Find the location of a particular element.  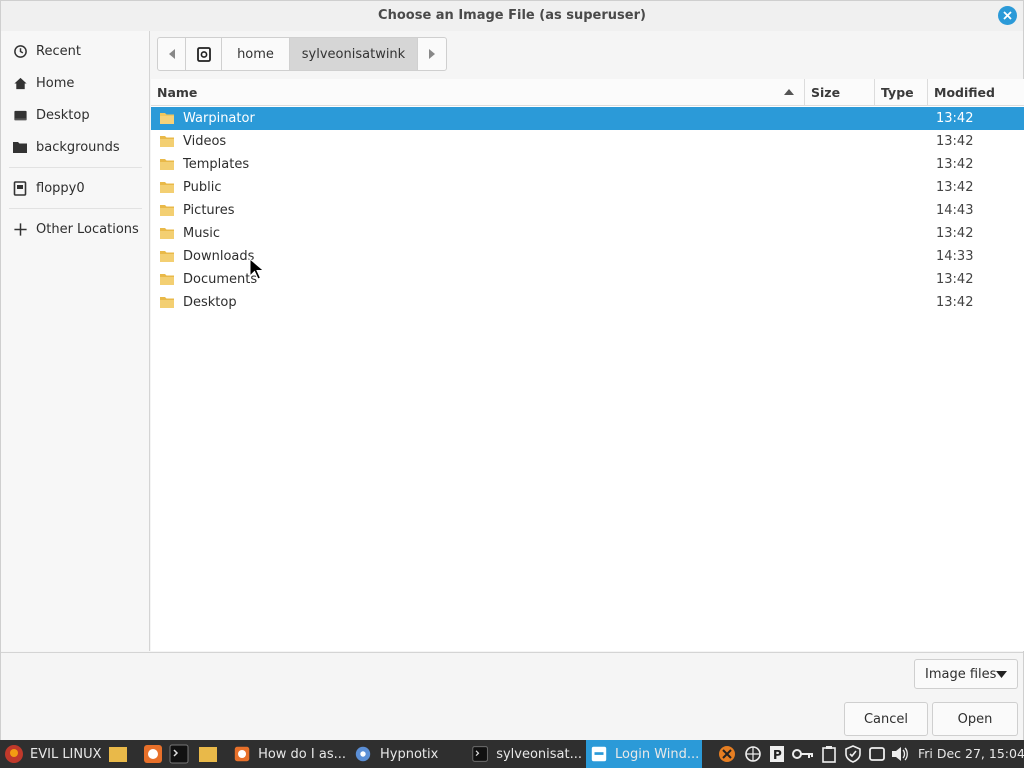

file-row: Documents 13:42 is located at coordinates (587, 279).